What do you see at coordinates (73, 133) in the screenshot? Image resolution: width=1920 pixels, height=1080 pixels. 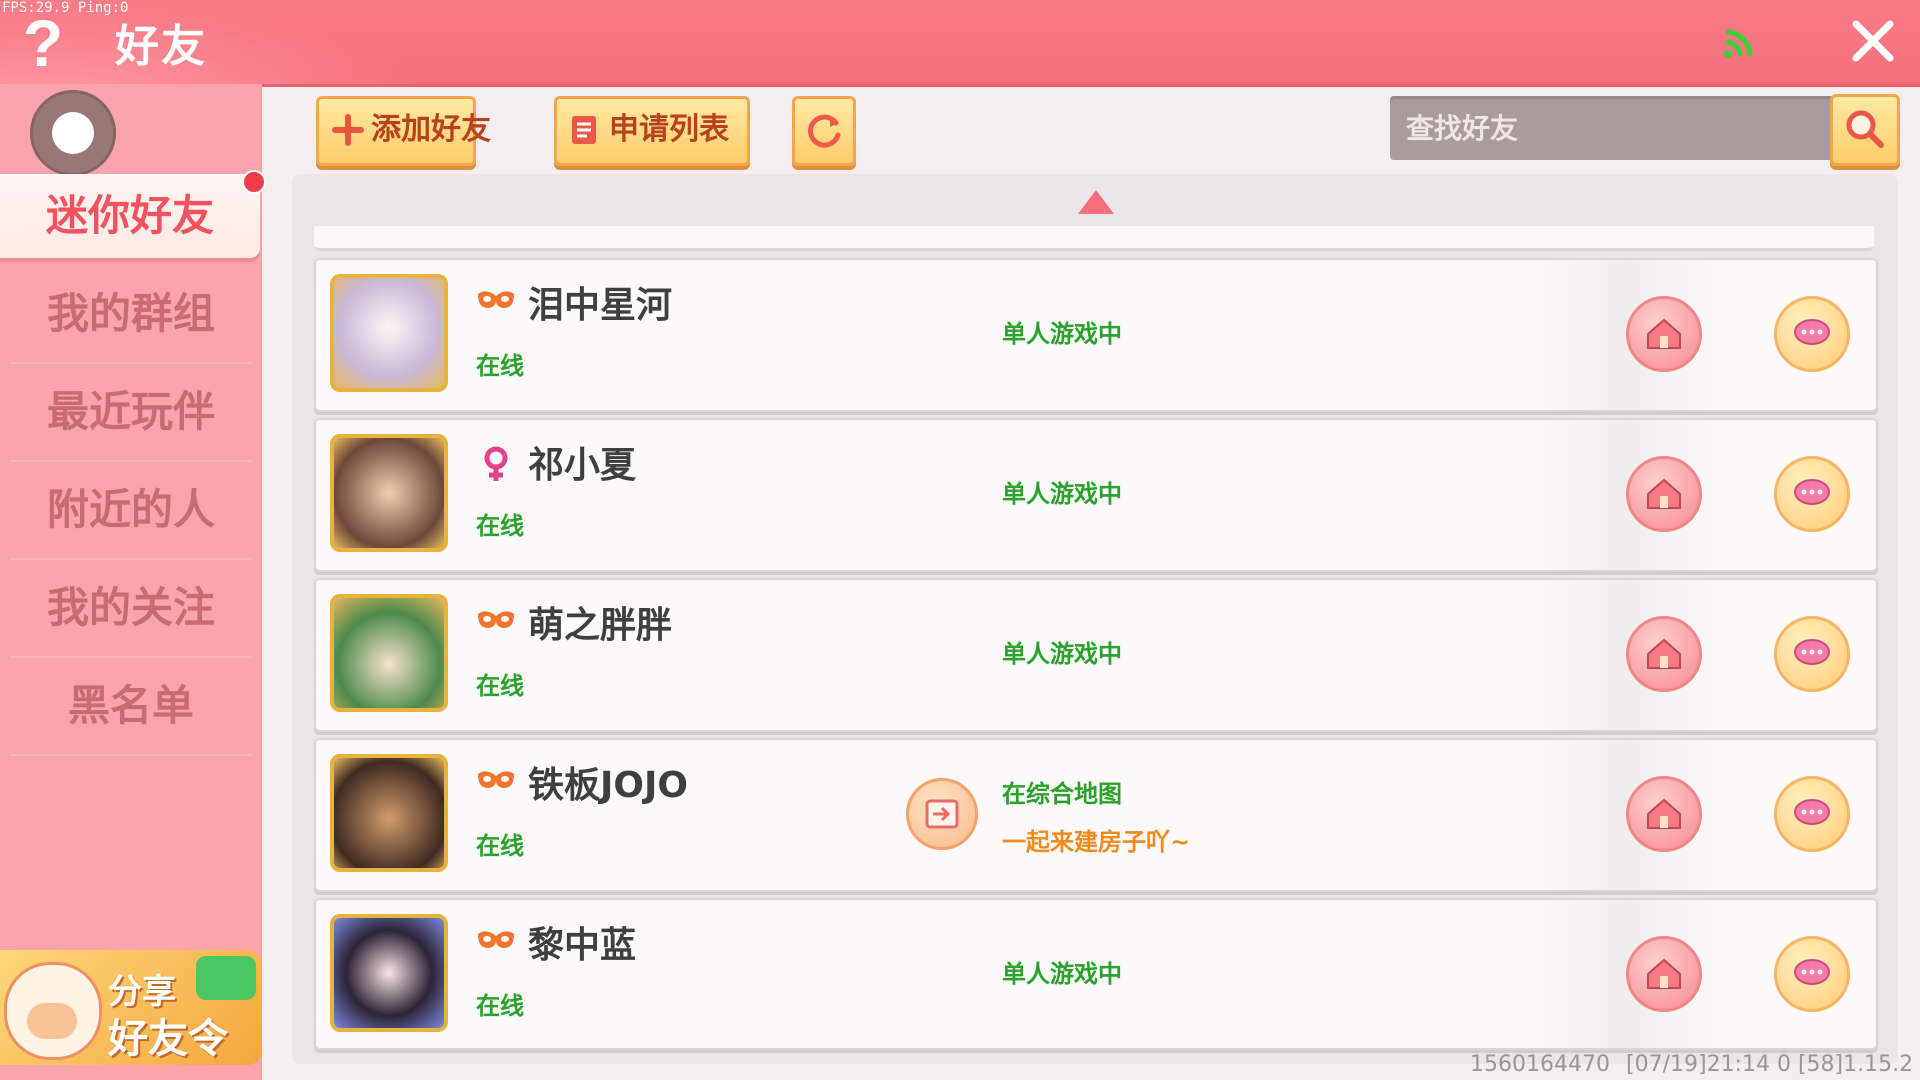 I see `avatar` at bounding box center [73, 133].